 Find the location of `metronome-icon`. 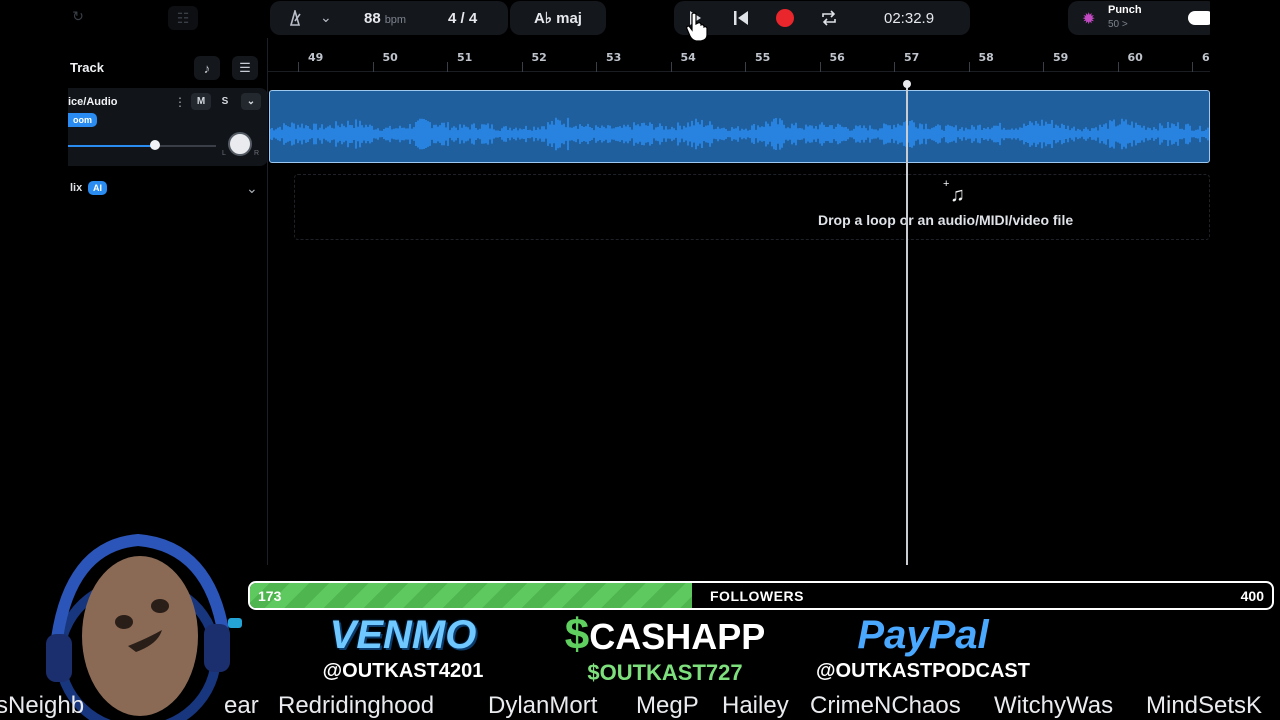

metronome-icon is located at coordinates (295, 18).